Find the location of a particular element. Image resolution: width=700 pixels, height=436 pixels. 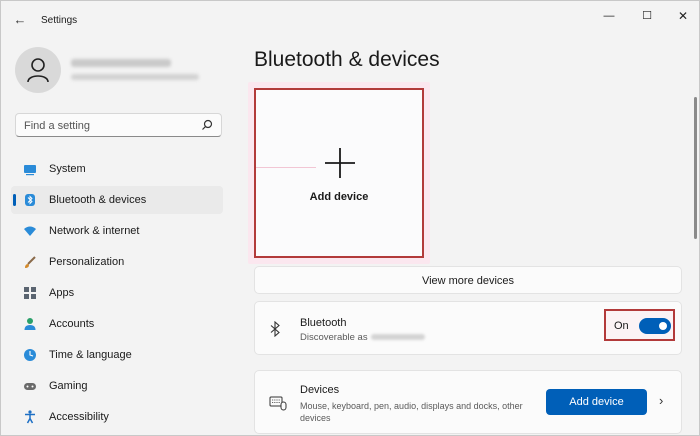

scrollbar is located at coordinates (695, 168).